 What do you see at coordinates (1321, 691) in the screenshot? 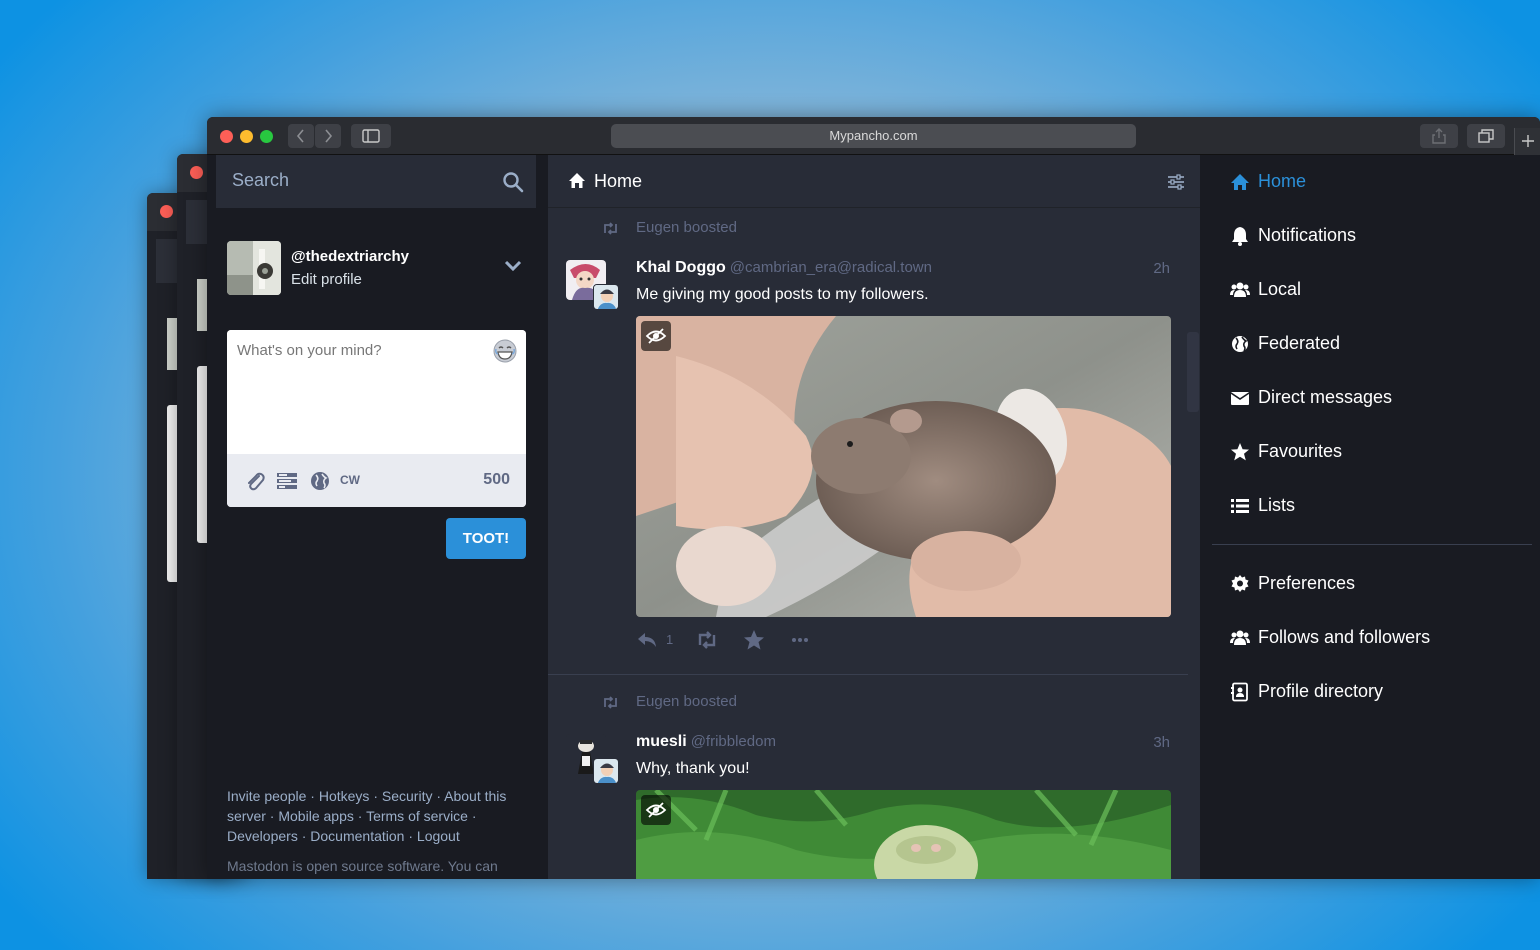
I see `nav-label: Profile directory` at bounding box center [1321, 691].